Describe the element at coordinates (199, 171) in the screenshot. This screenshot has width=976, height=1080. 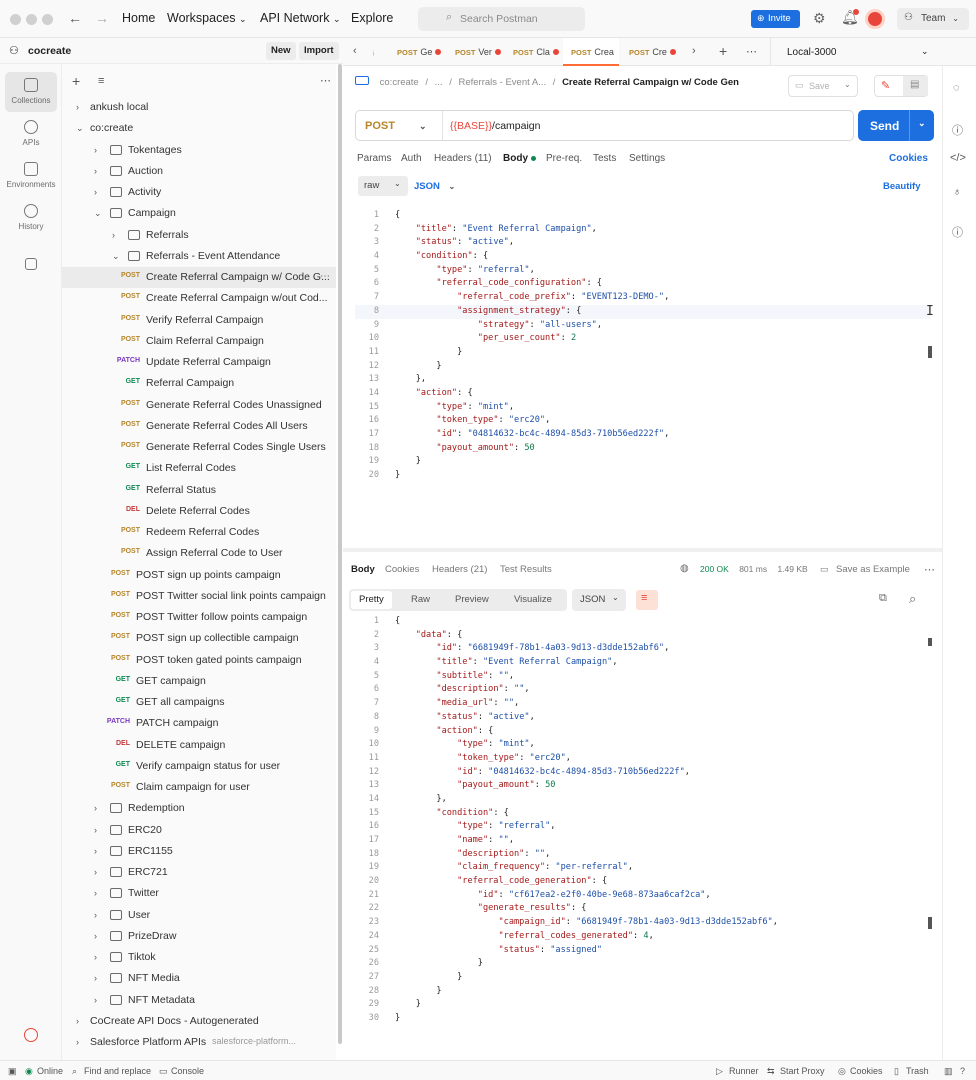
I see `folder-item: › Auction` at that location.